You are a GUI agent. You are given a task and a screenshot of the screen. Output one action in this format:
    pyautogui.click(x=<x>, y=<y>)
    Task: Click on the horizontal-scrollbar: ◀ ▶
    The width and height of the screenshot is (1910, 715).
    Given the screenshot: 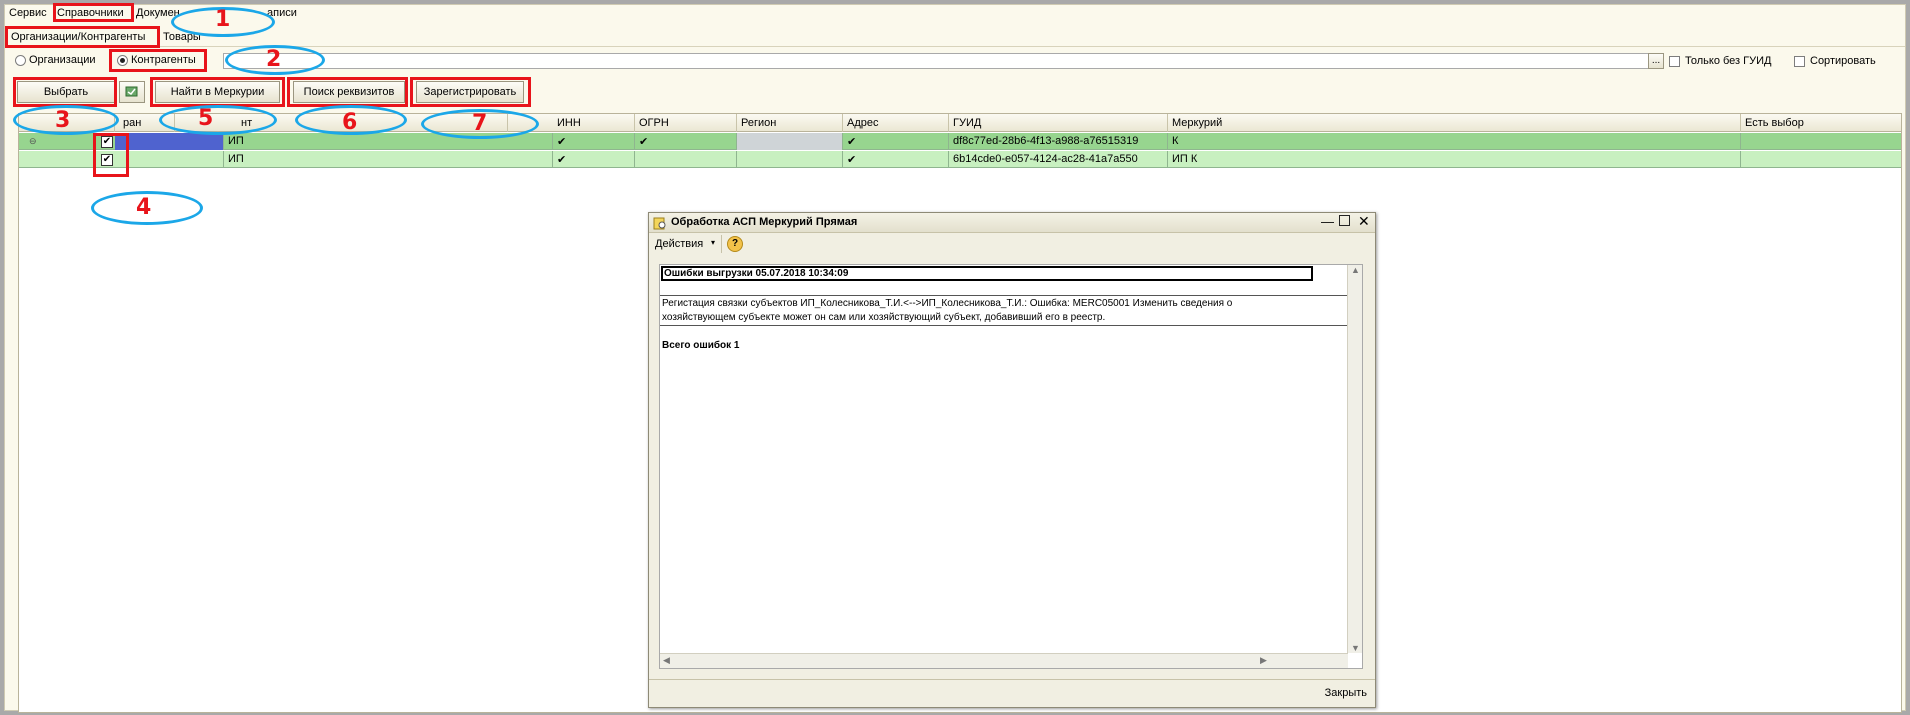 What is the action you would take?
    pyautogui.click(x=1004, y=660)
    